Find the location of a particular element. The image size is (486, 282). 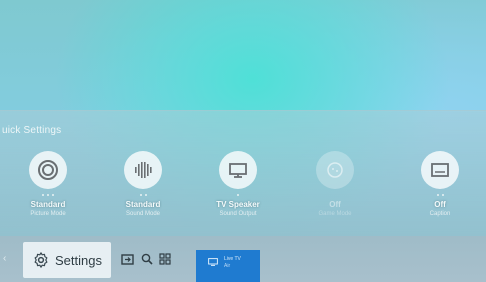

game-mode-icon is located at coordinates (335, 170).